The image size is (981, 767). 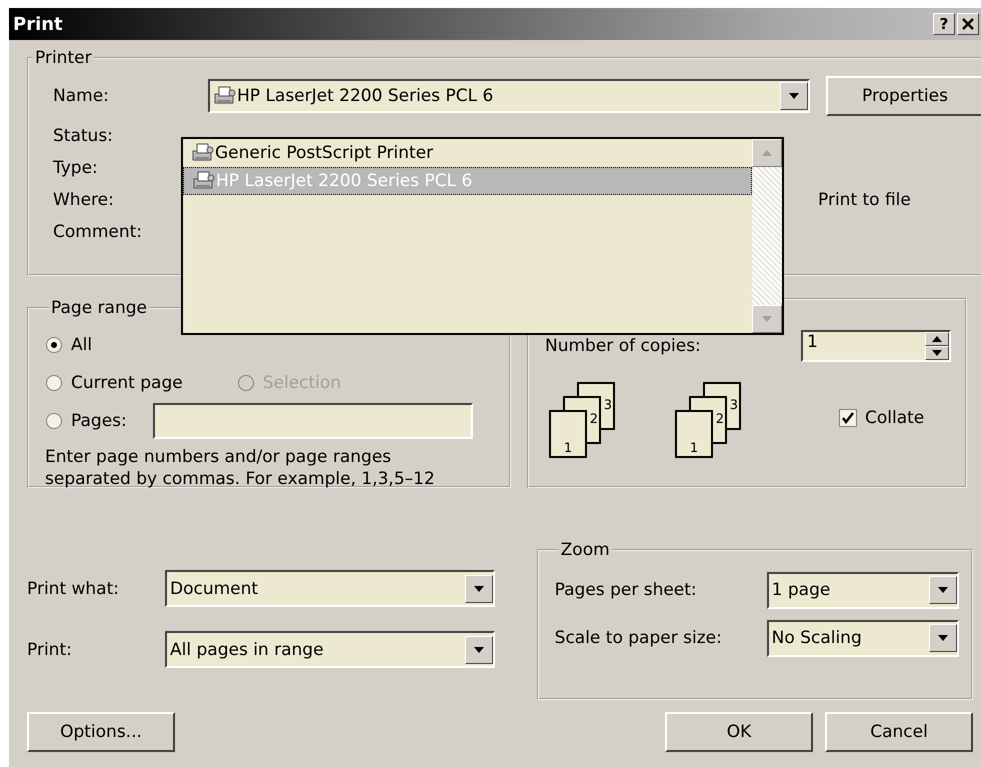 I want to click on copies-spinner: 1, so click(x=876, y=346).